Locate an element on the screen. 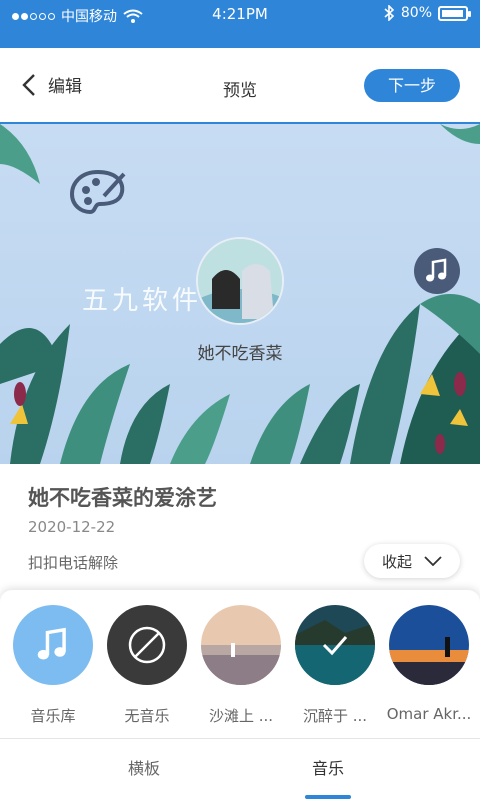  beach-thumbnail is located at coordinates (241, 645).